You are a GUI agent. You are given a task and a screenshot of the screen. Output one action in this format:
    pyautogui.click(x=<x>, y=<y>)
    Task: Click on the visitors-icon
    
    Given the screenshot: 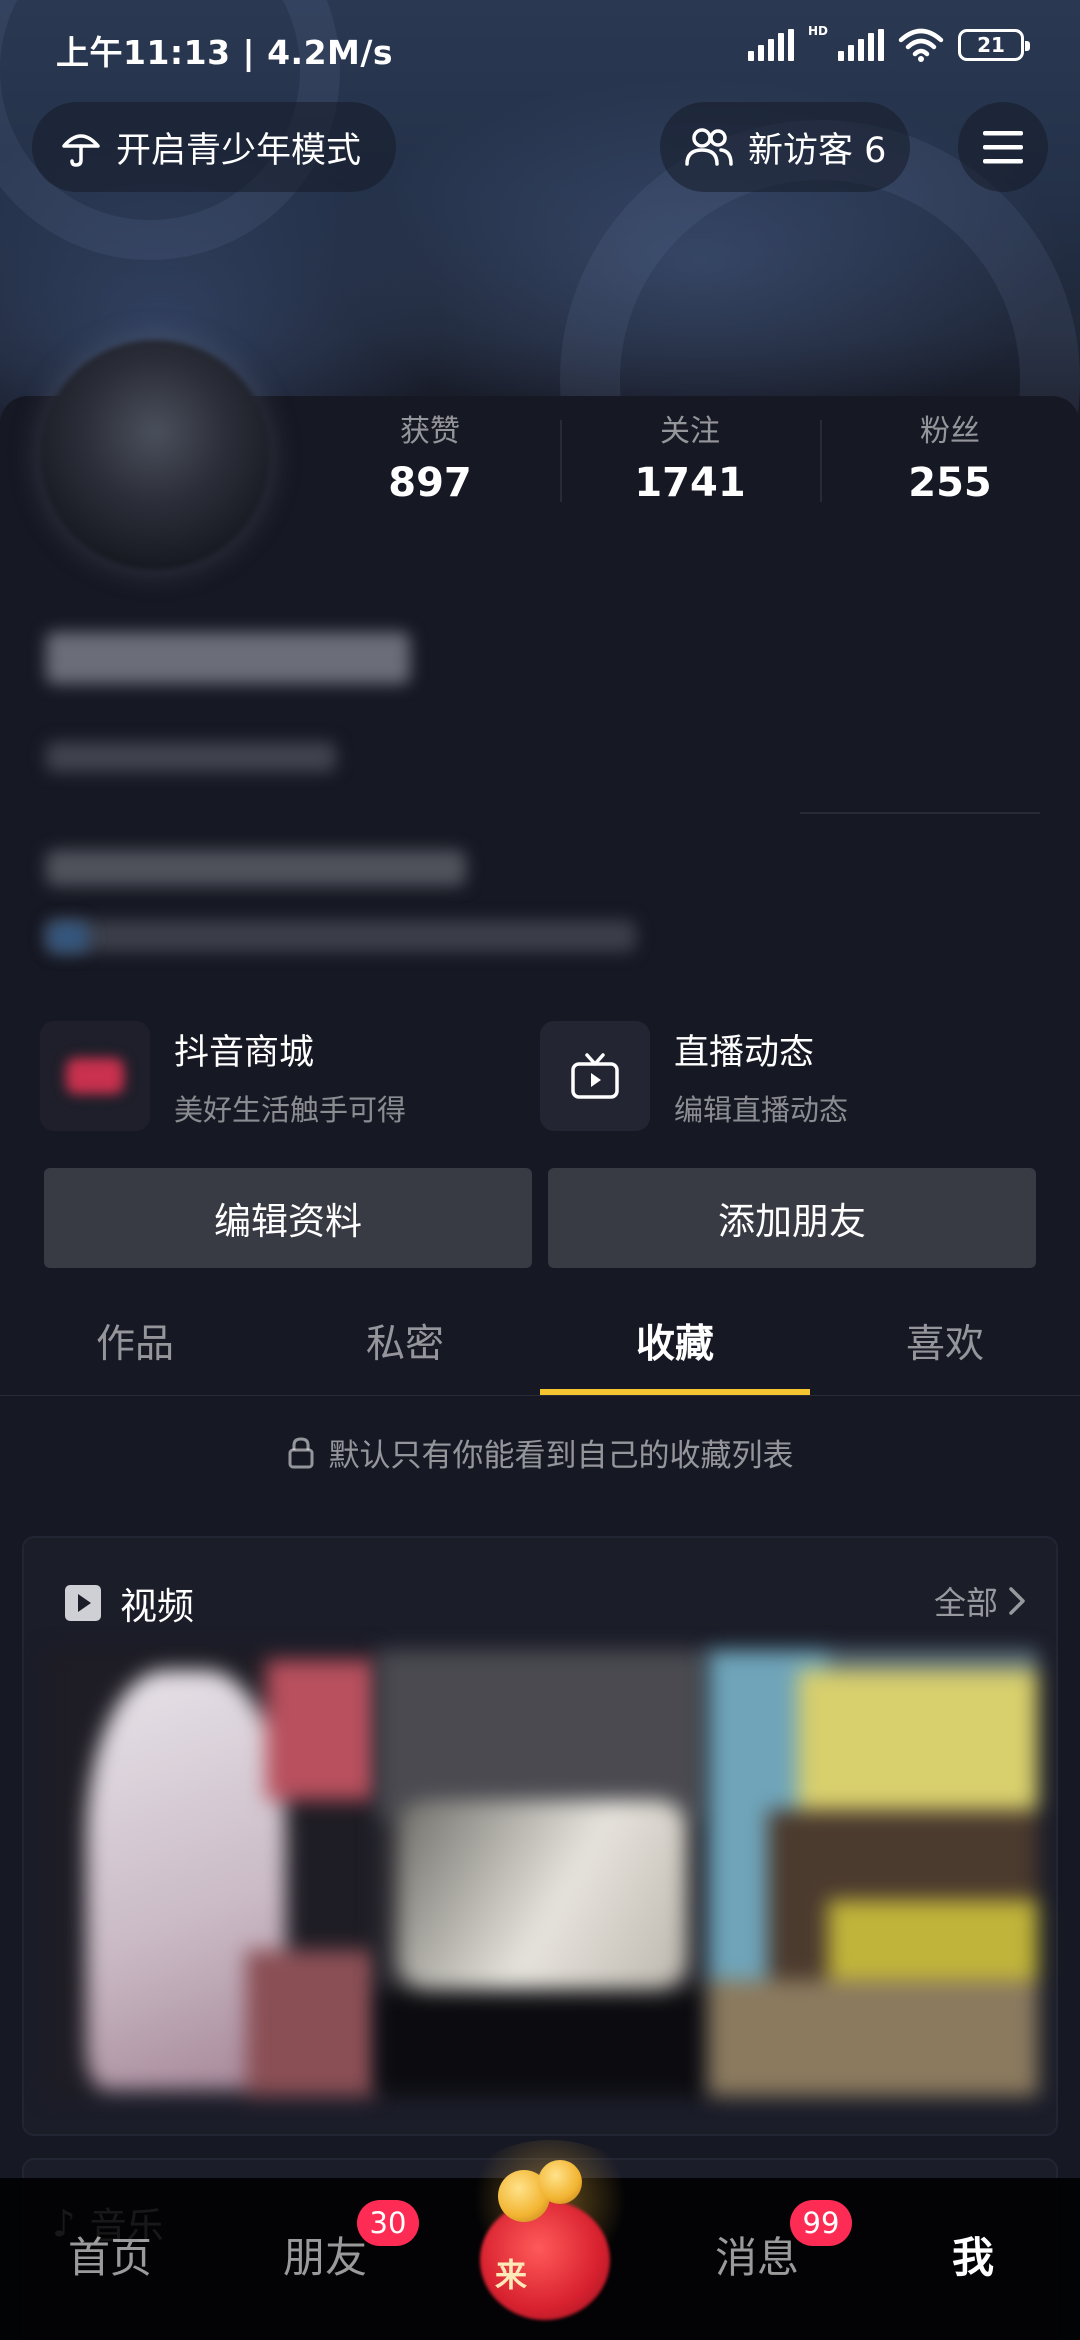 What is the action you would take?
    pyautogui.click(x=709, y=147)
    